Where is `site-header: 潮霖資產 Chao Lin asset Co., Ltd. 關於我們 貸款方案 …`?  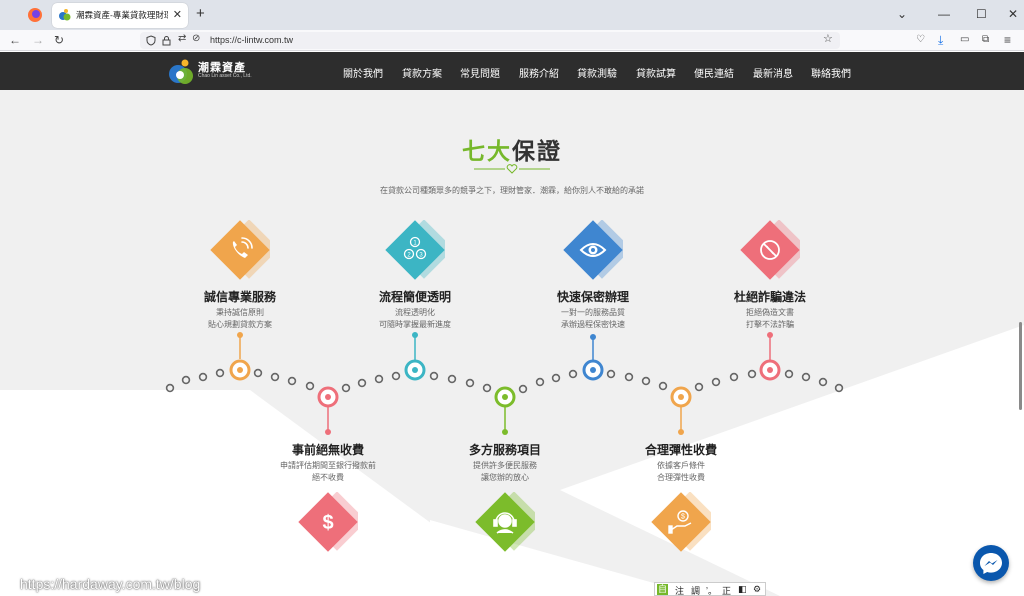 site-header: 潮霖資產 Chao Lin asset Co., Ltd. 關於我們 貸款方案 … is located at coordinates (512, 71).